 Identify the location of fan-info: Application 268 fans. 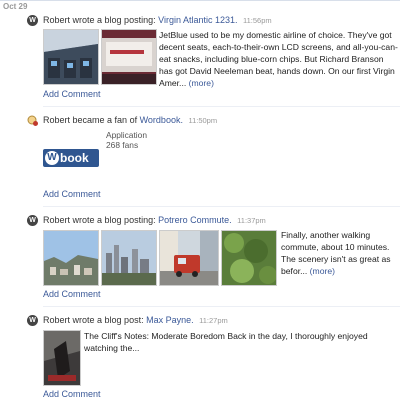
(126, 140).